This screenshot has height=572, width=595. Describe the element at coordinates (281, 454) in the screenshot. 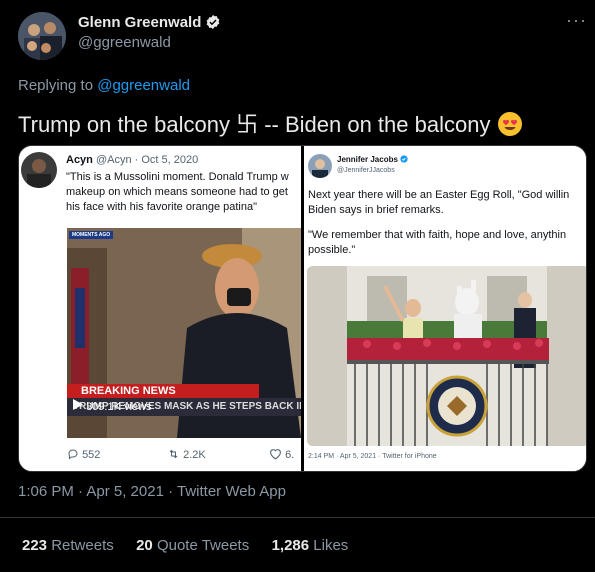

I see `acyn-like-action: 6.` at that location.